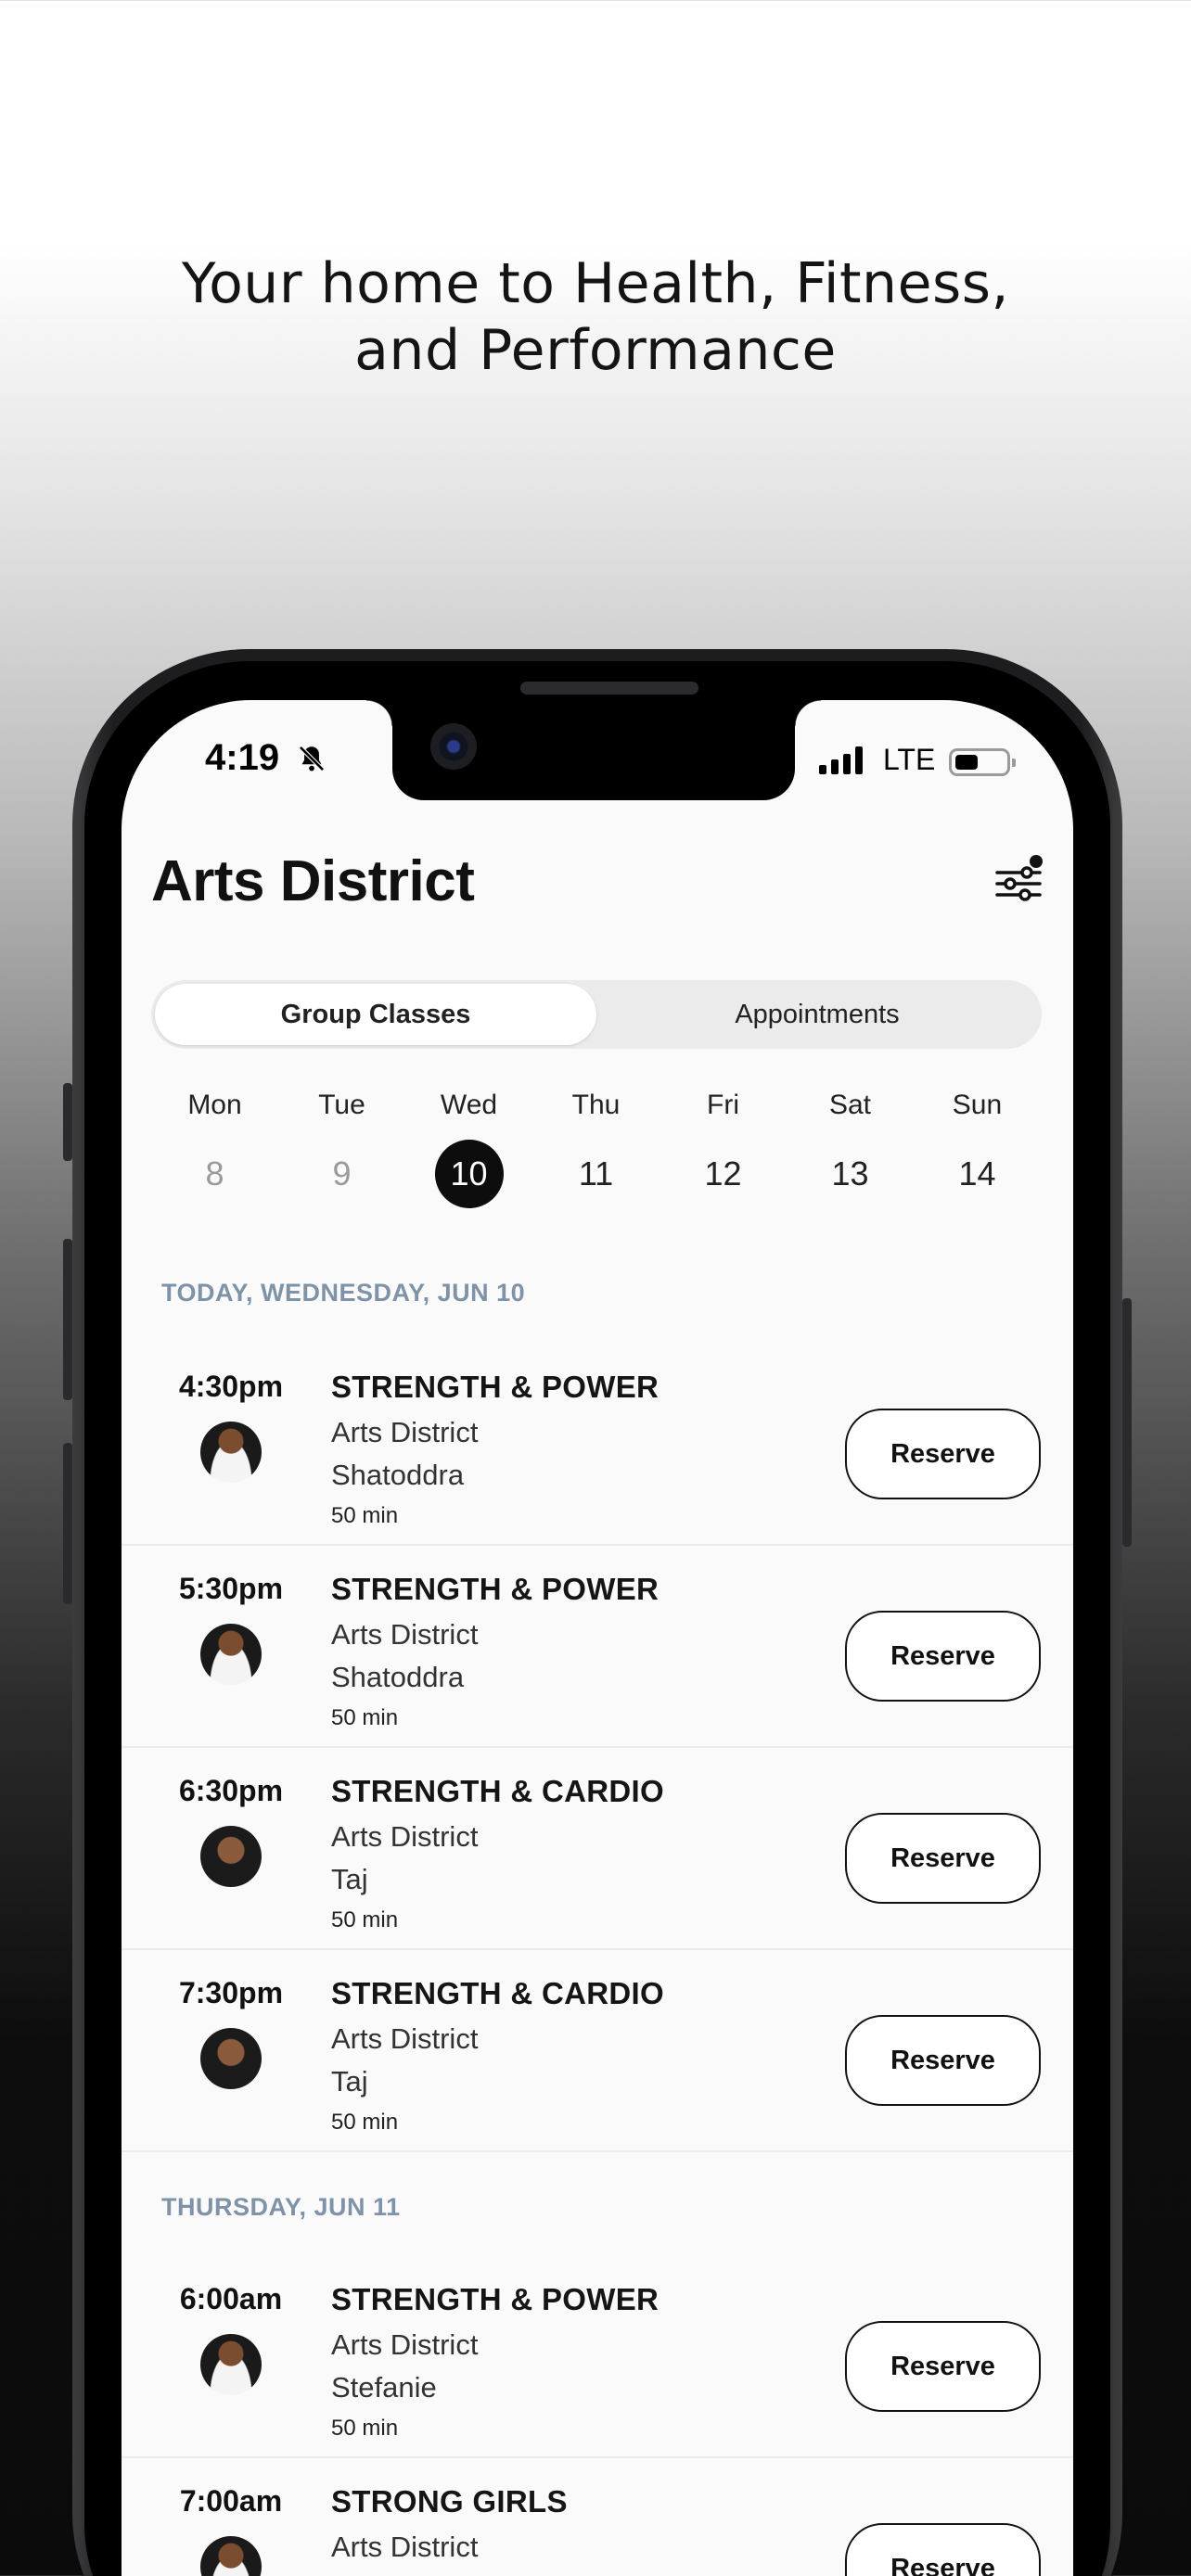  What do you see at coordinates (850, 1173) in the screenshot?
I see `day-number: 13` at bounding box center [850, 1173].